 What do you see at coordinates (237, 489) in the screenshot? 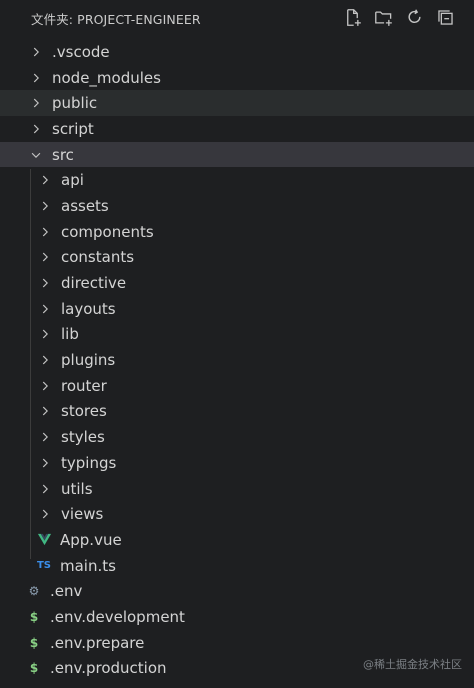
I see `folder-item: utils` at bounding box center [237, 489].